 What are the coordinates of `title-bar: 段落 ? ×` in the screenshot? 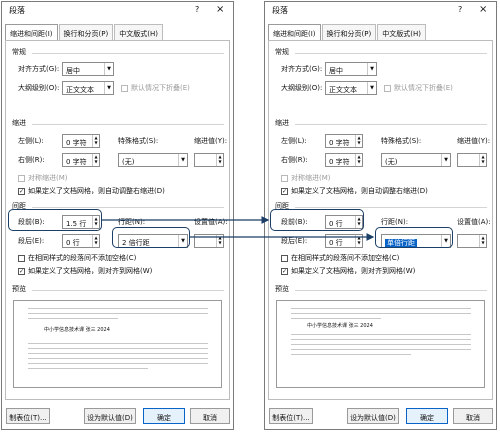 It's located at (380, 11).